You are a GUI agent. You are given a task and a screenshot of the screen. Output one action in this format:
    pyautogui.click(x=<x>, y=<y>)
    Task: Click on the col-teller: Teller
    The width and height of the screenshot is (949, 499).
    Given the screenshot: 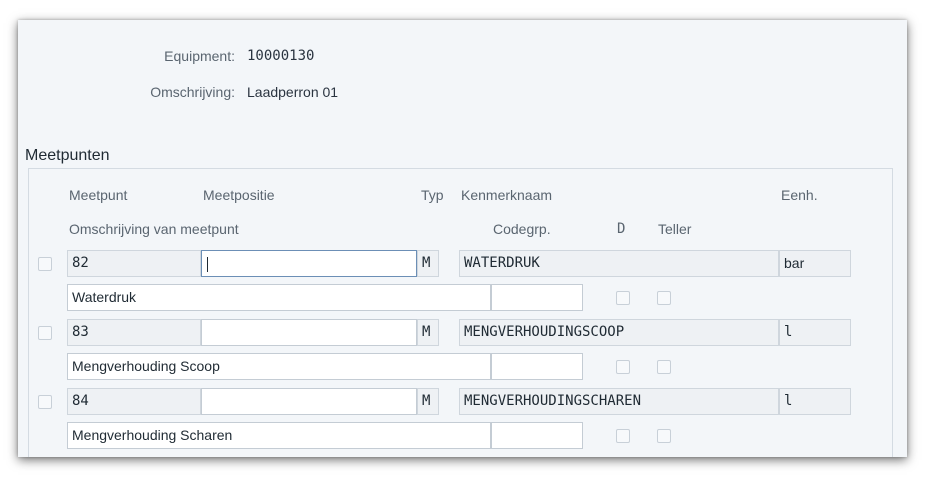 What is the action you would take?
    pyautogui.click(x=675, y=229)
    